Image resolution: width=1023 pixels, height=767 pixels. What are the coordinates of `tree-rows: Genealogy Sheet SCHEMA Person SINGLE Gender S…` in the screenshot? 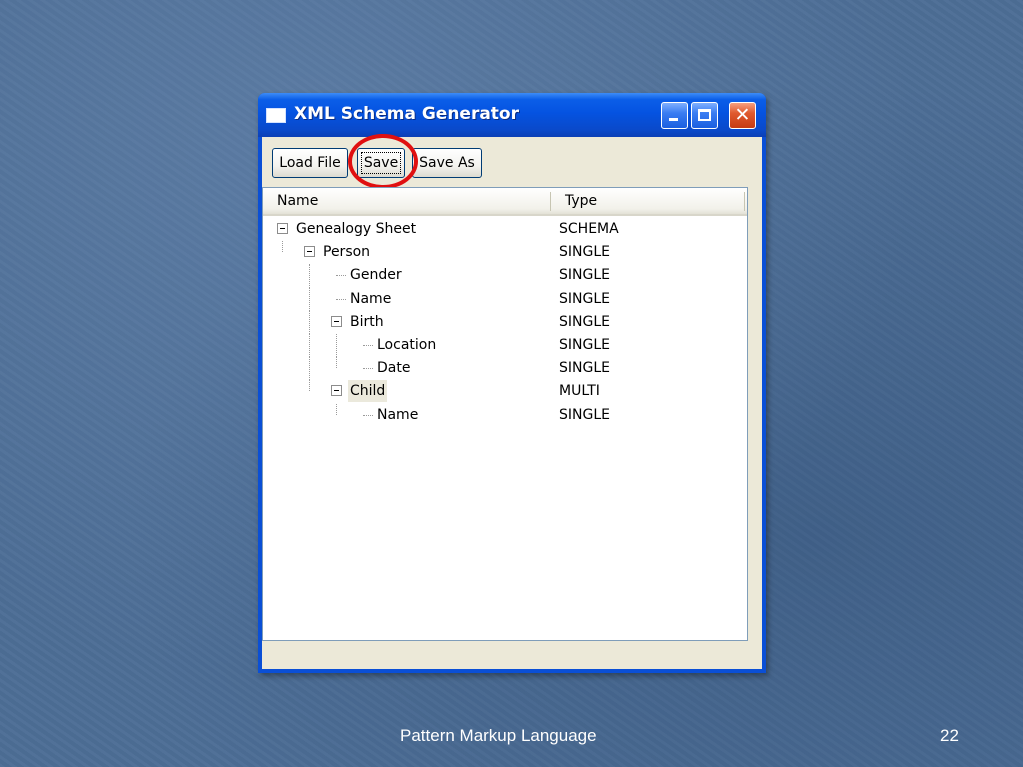 It's located at (505, 322).